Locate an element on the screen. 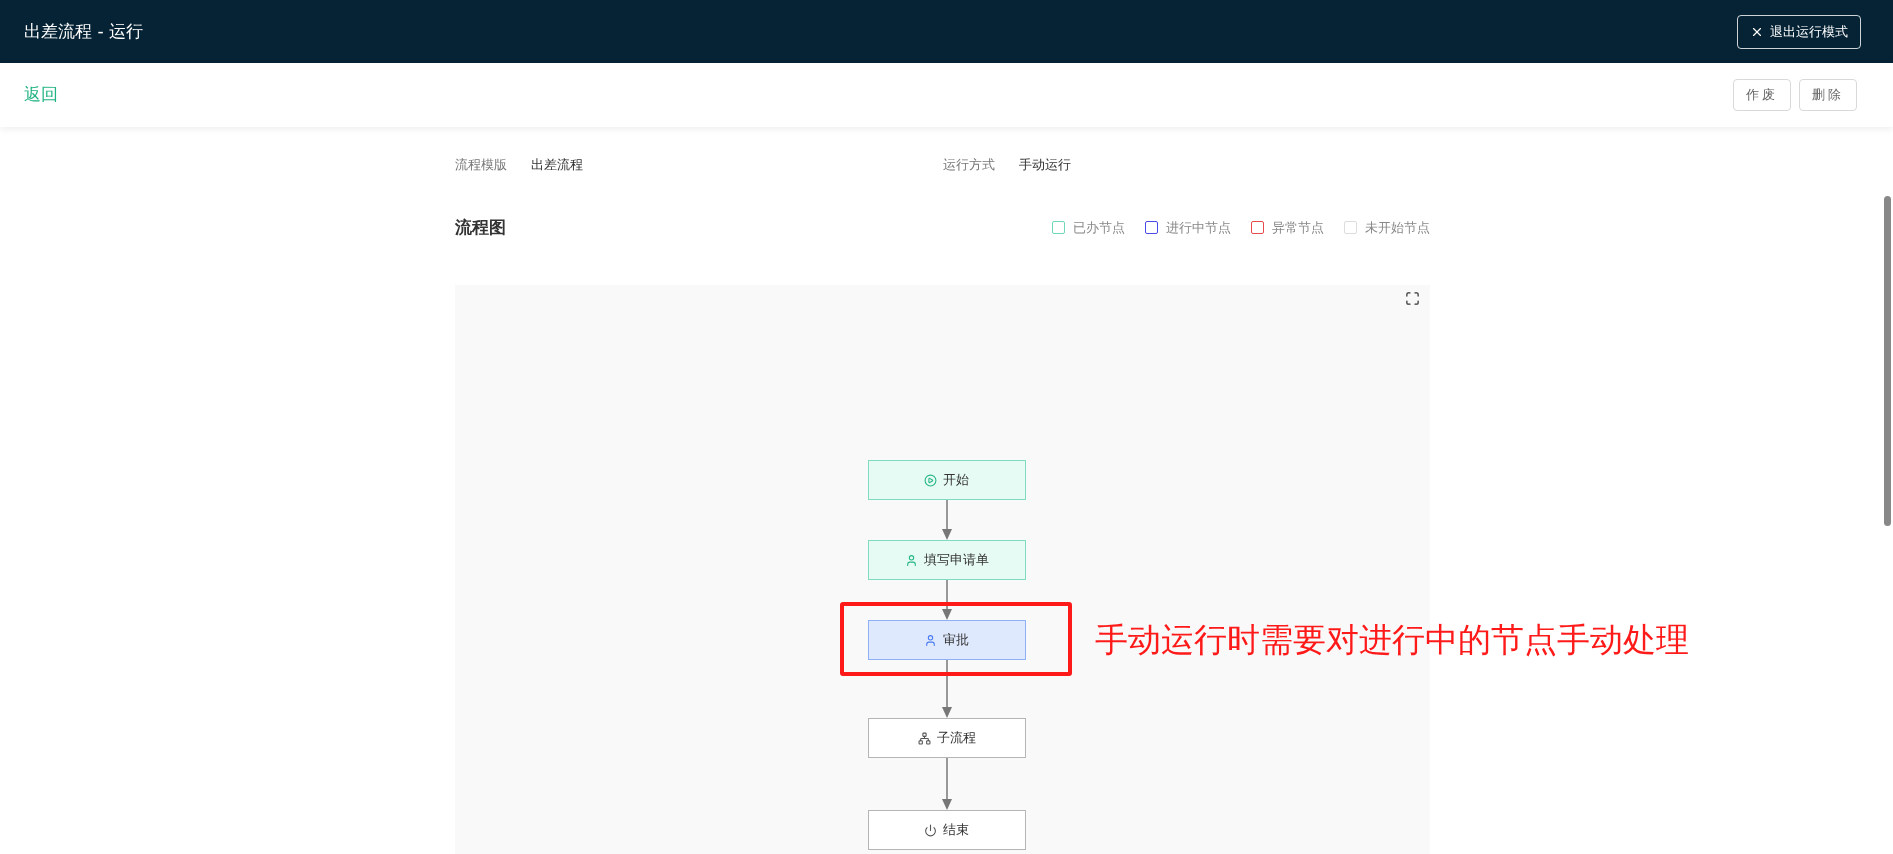 This screenshot has height=854, width=1893. toolbar-button: 删除 is located at coordinates (1828, 95).